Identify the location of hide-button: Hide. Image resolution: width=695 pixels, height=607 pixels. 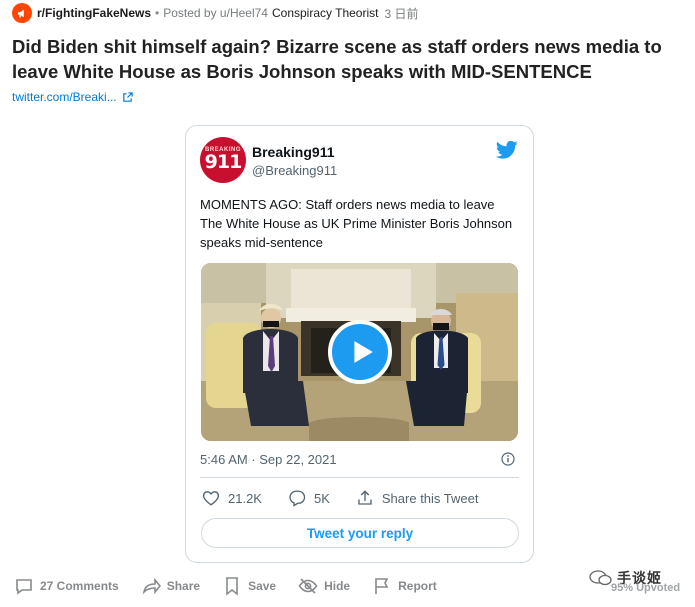
(324, 586).